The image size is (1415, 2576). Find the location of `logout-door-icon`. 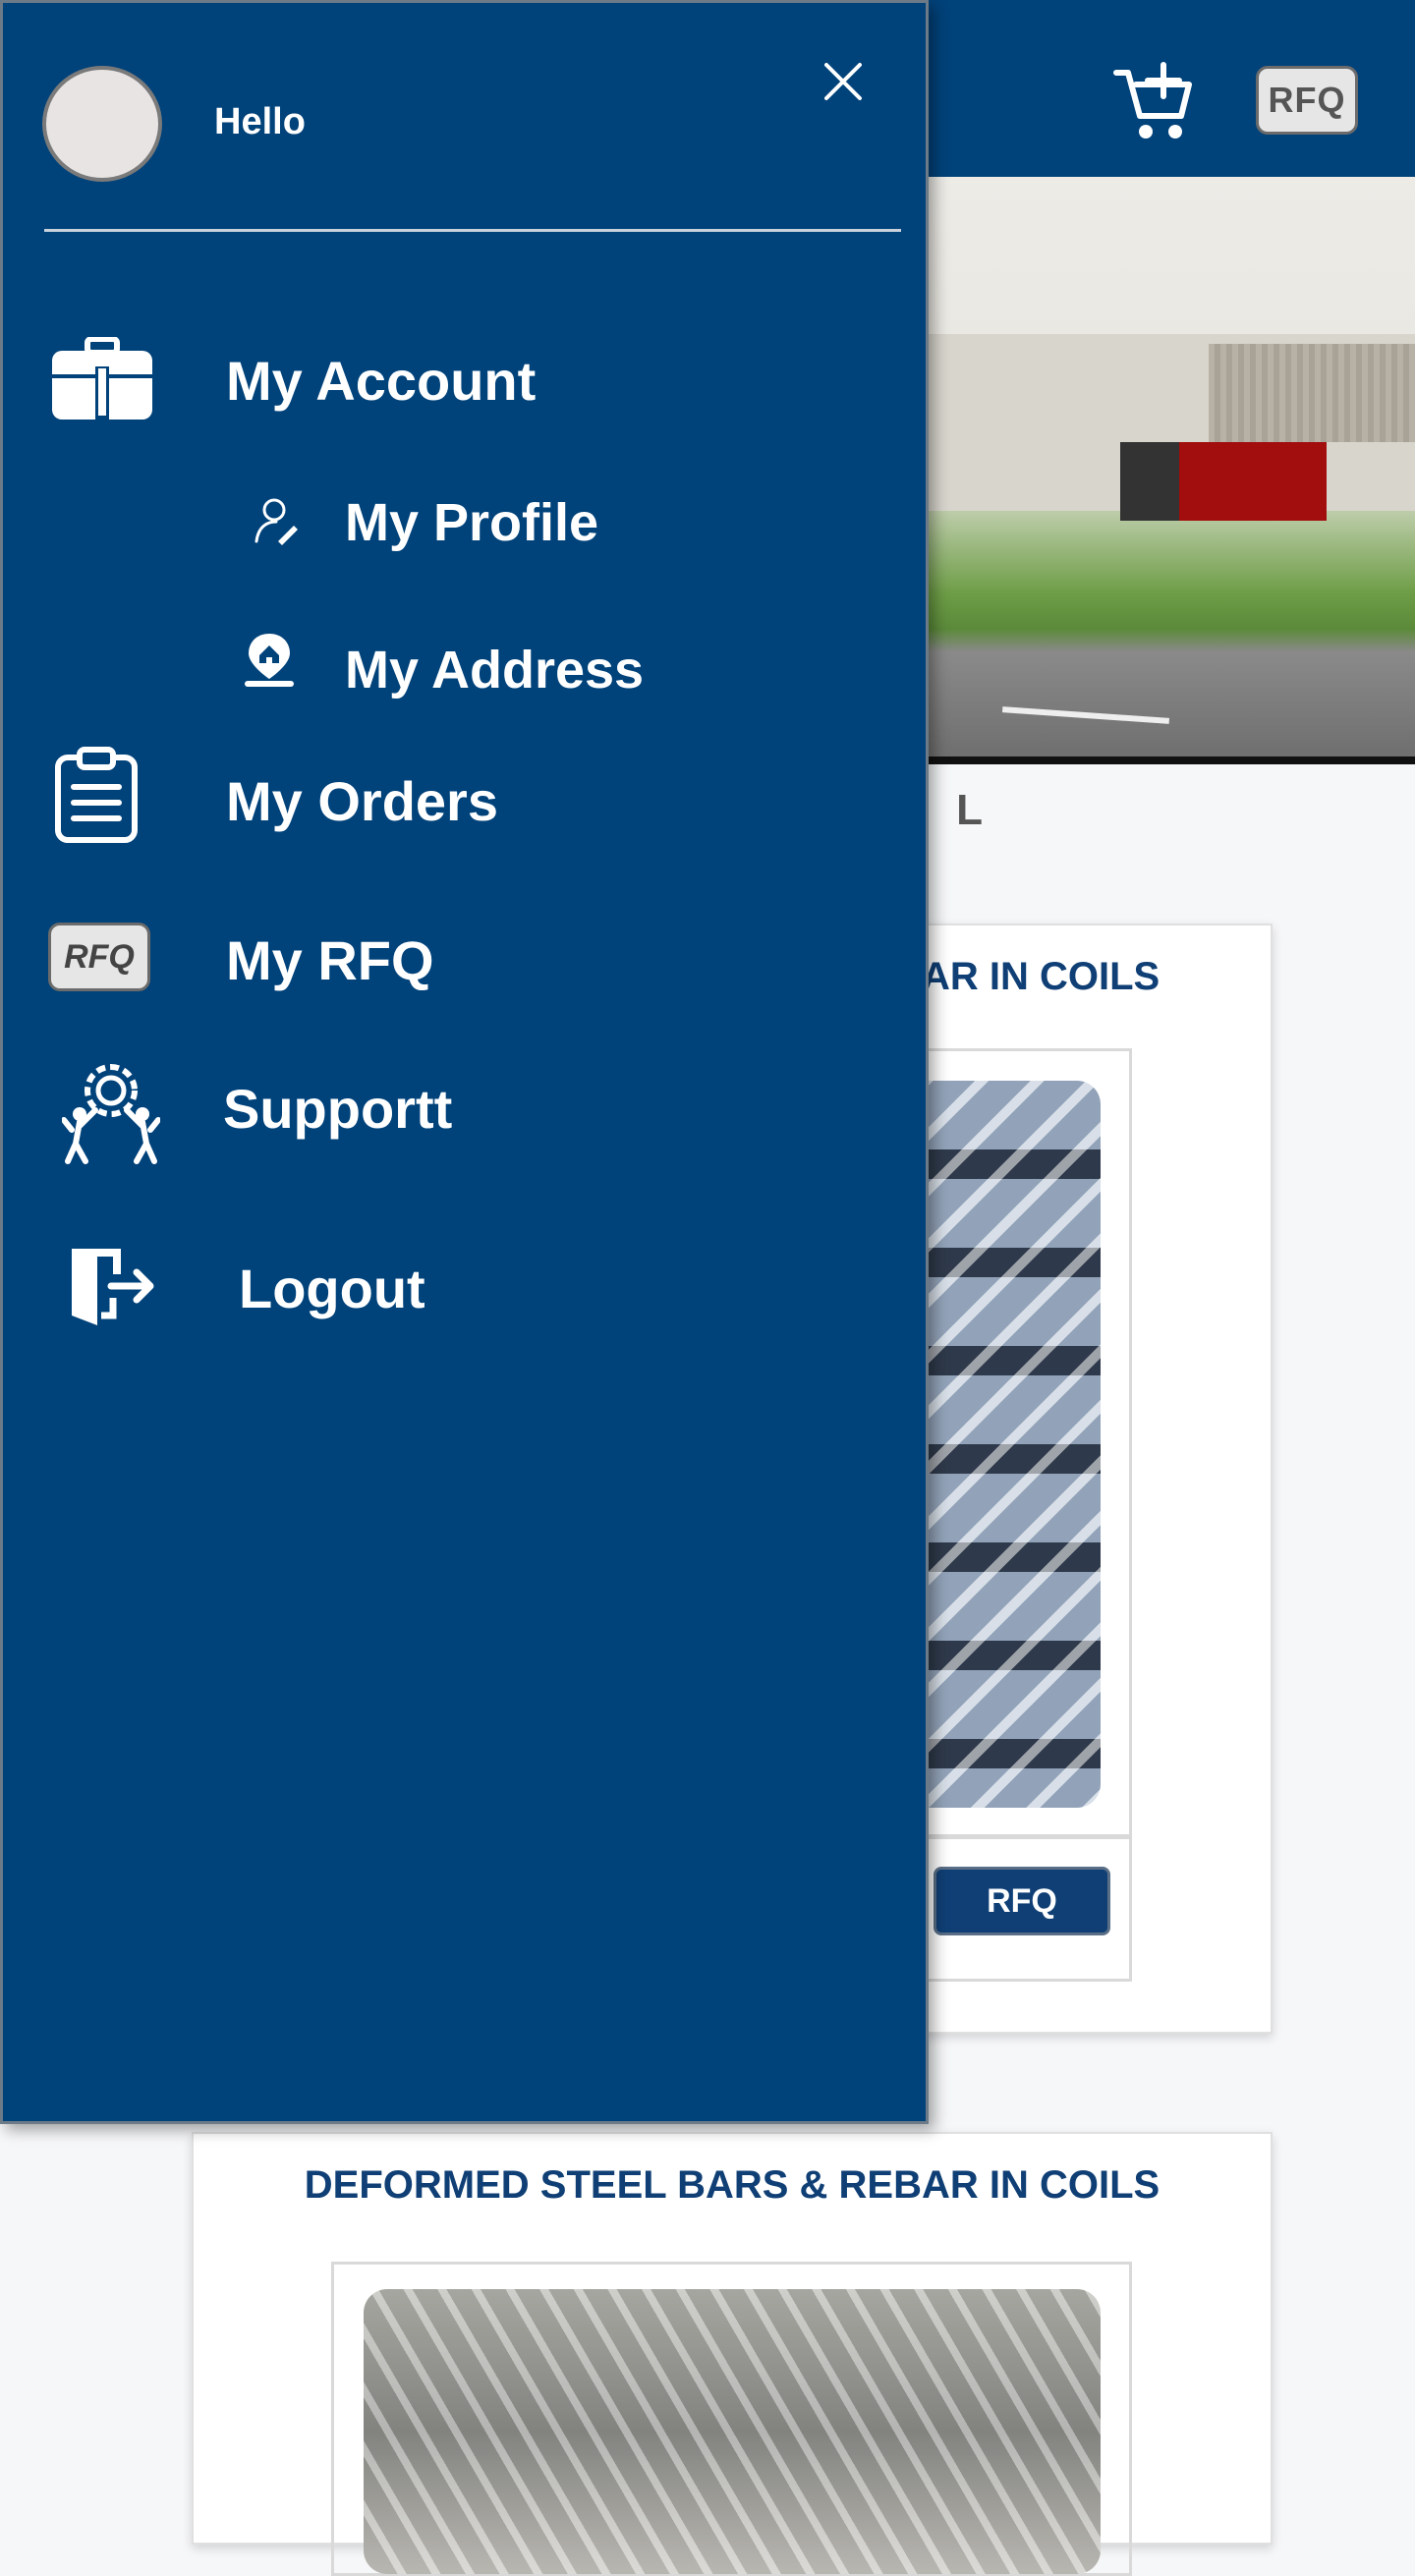

logout-door-icon is located at coordinates (111, 1288).